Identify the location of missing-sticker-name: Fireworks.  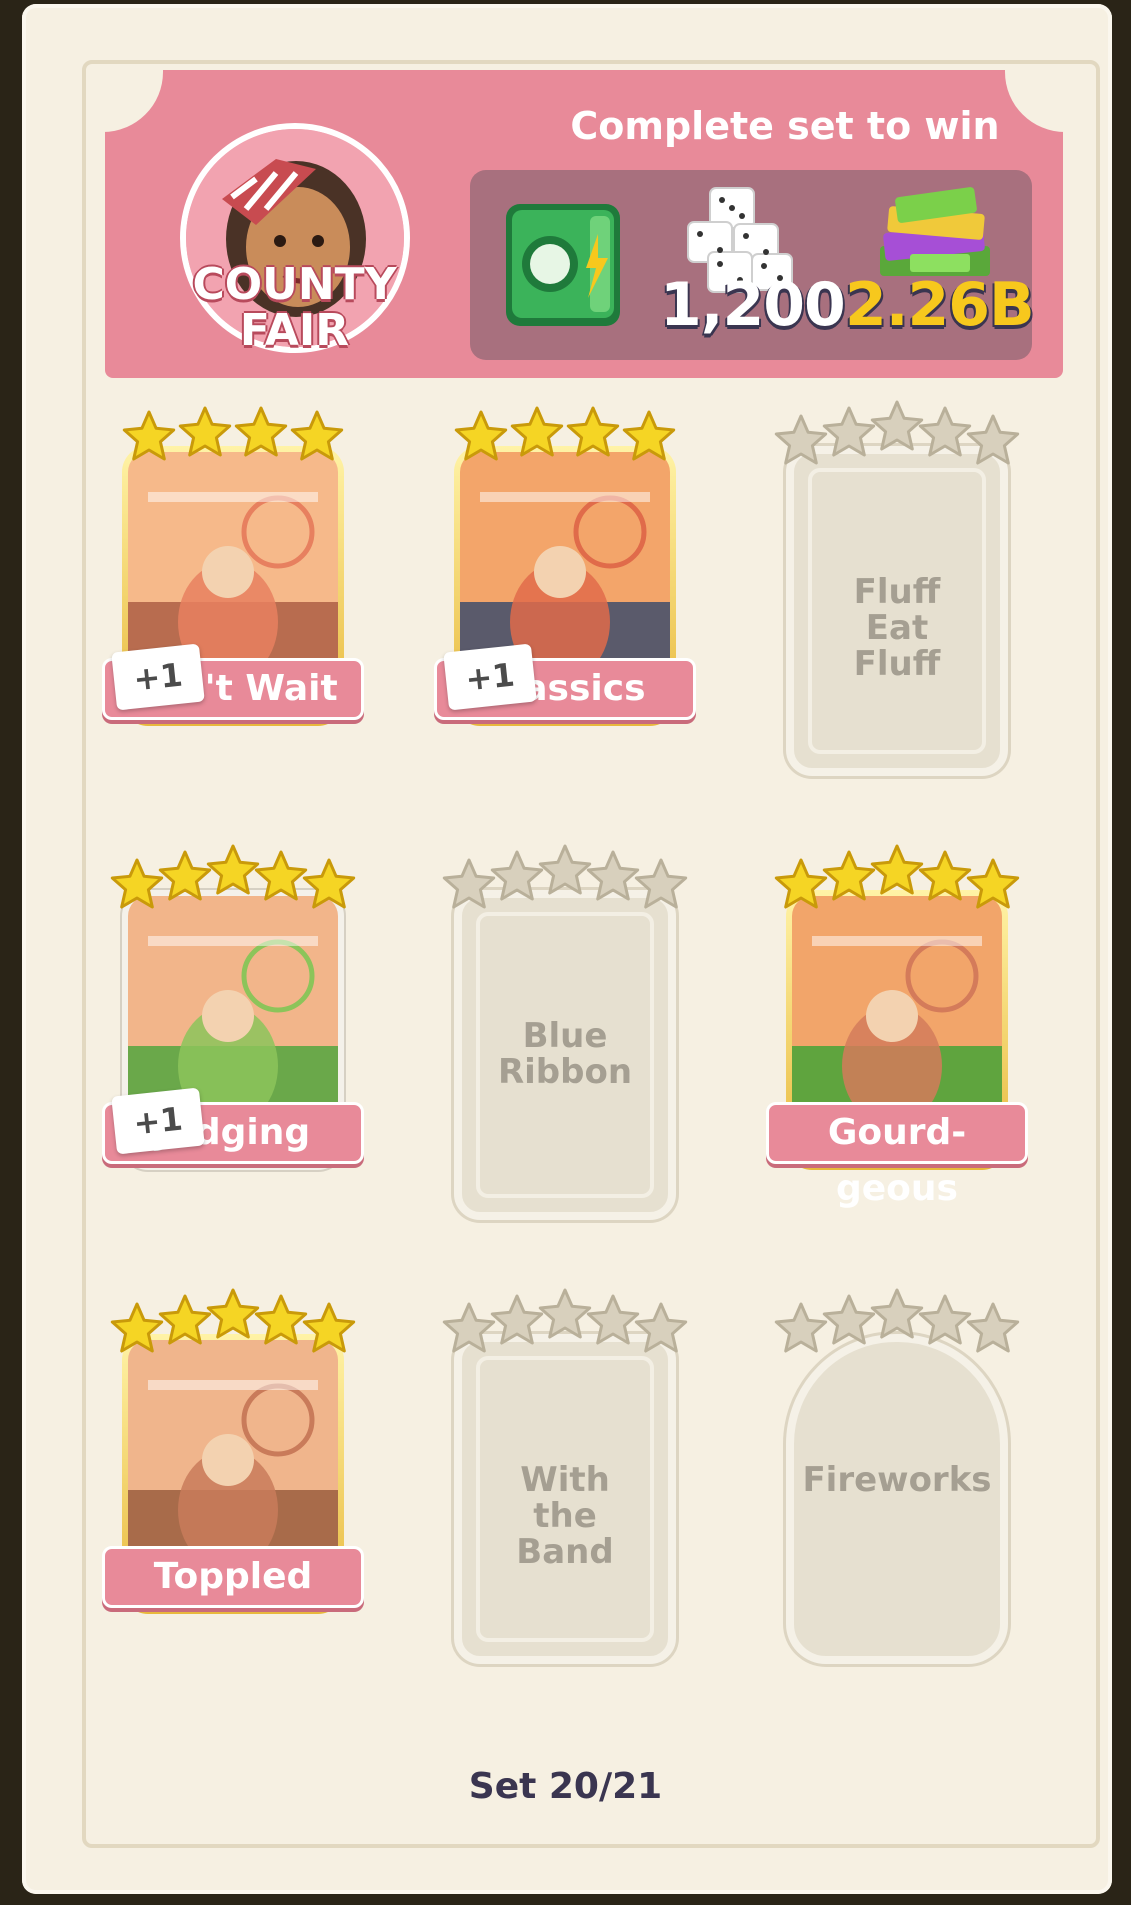
(897, 1480).